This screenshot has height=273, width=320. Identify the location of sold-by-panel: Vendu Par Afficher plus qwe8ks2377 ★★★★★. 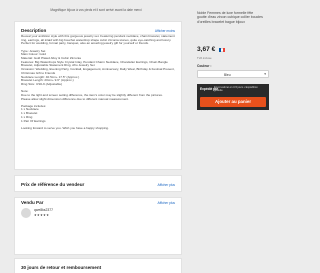
(98, 226).